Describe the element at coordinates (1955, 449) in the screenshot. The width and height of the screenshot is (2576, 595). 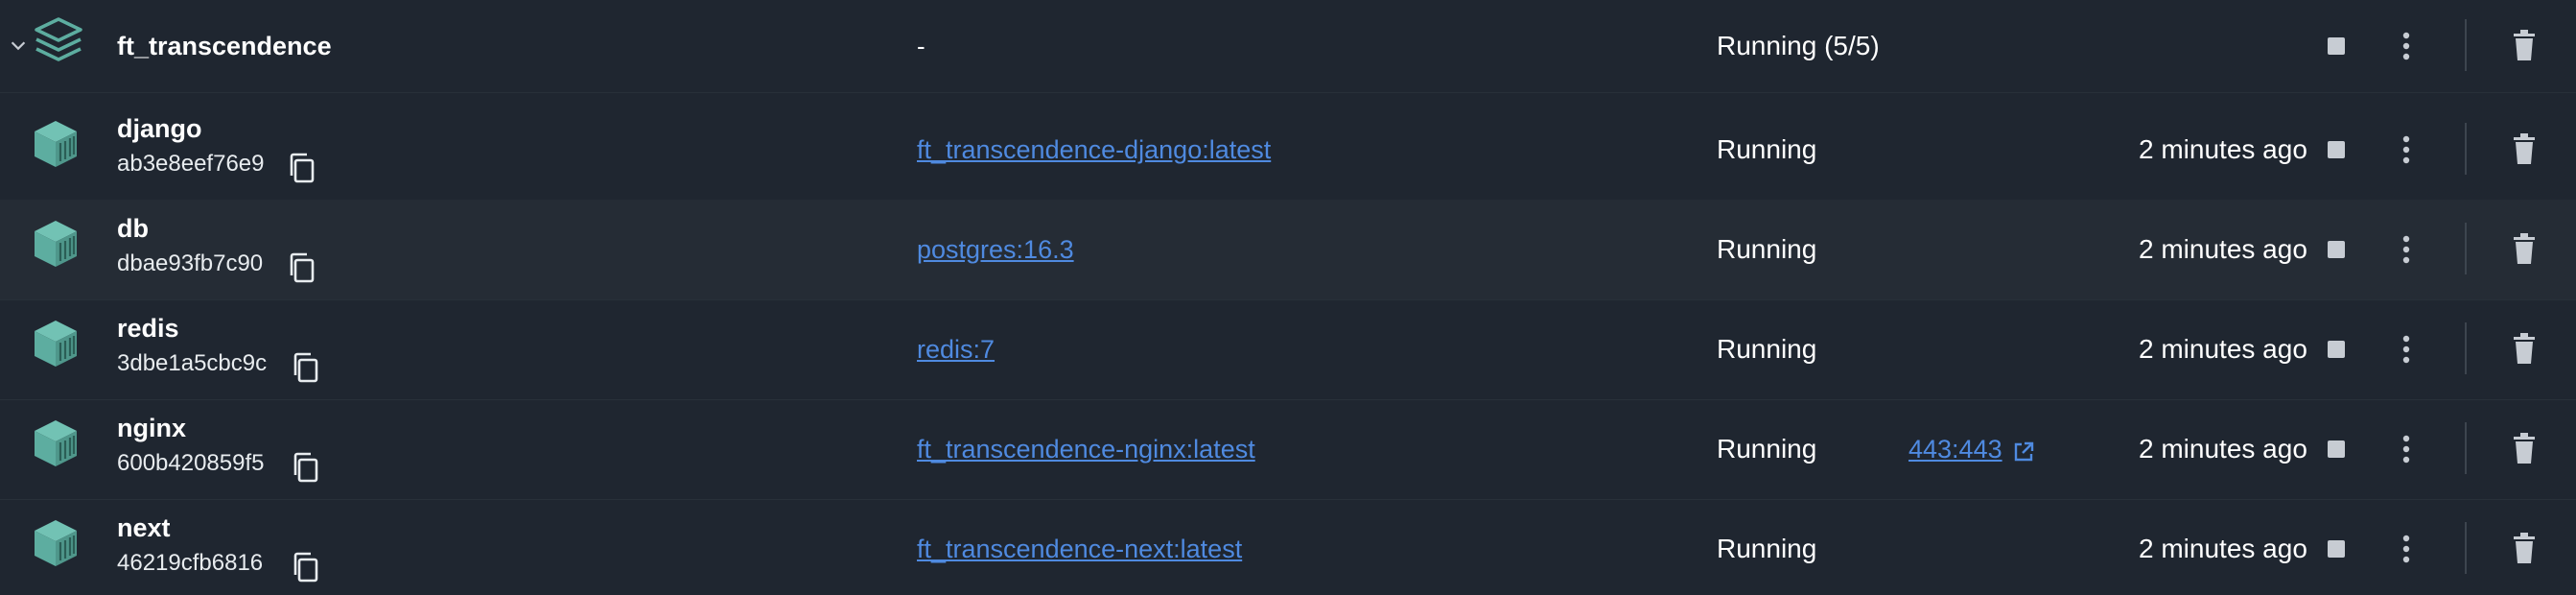
I see `port-link: 443:443` at that location.